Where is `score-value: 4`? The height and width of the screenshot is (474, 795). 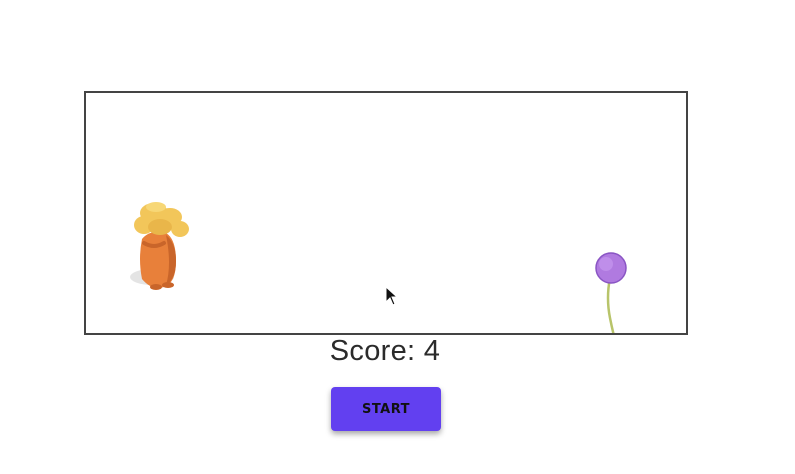 score-value: 4 is located at coordinates (432, 351).